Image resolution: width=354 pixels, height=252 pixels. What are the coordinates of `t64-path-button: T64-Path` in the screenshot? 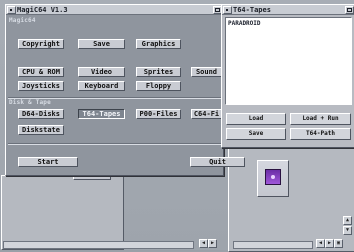 It's located at (320, 134).